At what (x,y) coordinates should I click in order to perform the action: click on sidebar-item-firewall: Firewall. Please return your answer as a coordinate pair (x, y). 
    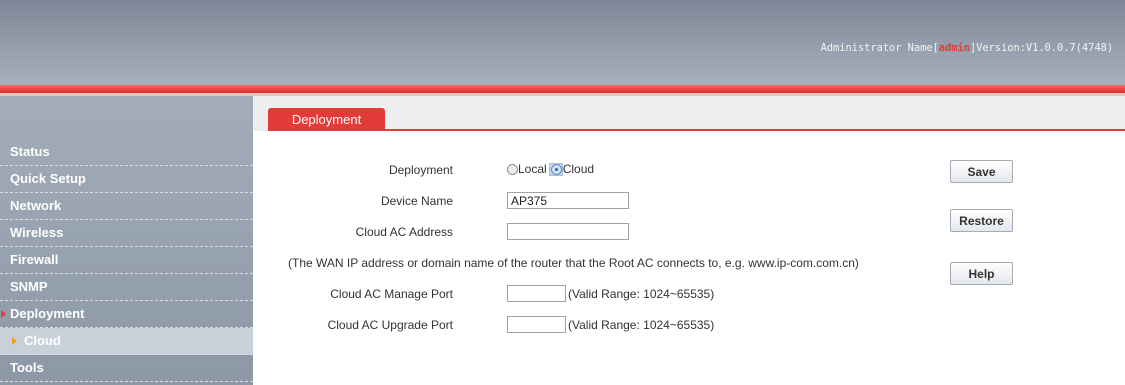
    Looking at the image, I should click on (126, 260).